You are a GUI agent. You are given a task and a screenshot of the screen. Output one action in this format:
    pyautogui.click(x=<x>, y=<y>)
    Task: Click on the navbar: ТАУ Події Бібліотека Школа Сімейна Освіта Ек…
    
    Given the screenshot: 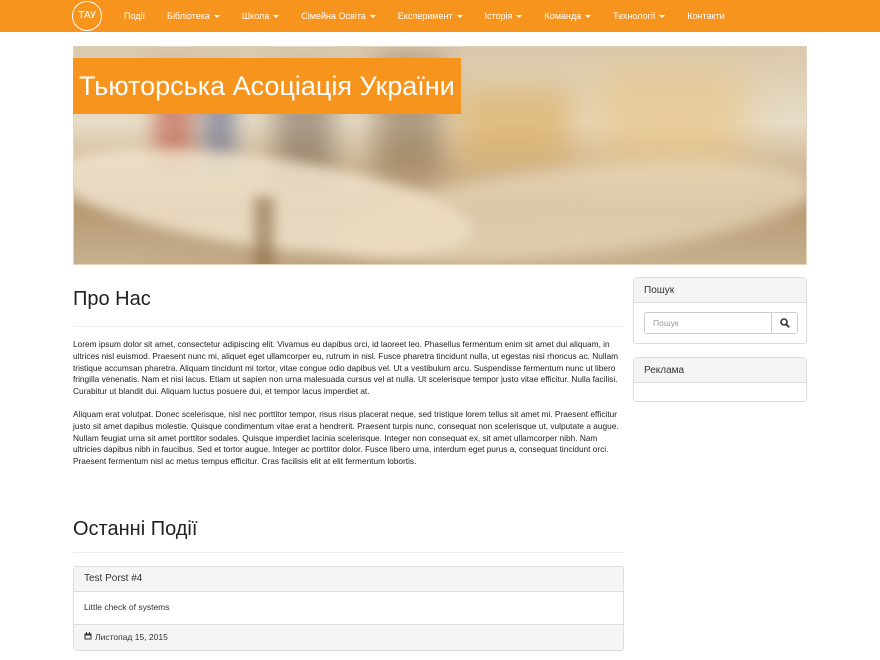 What is the action you would take?
    pyautogui.click(x=440, y=16)
    